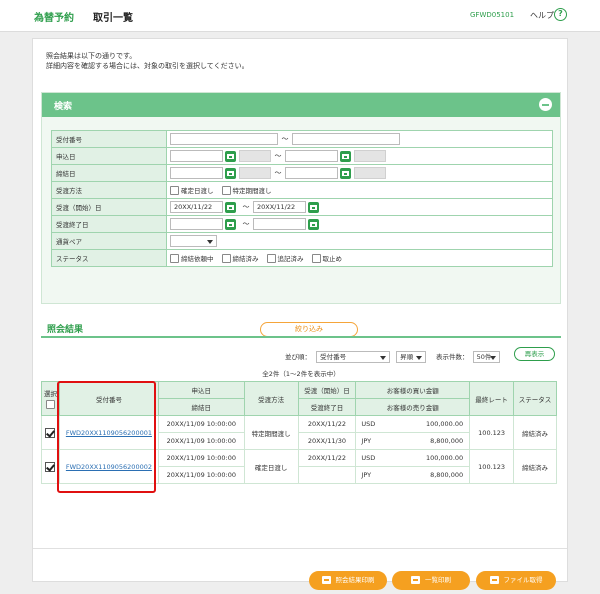 The image size is (600, 594). Describe the element at coordinates (311, 173) in the screenshot. I see `contract-date-to-input` at that location.